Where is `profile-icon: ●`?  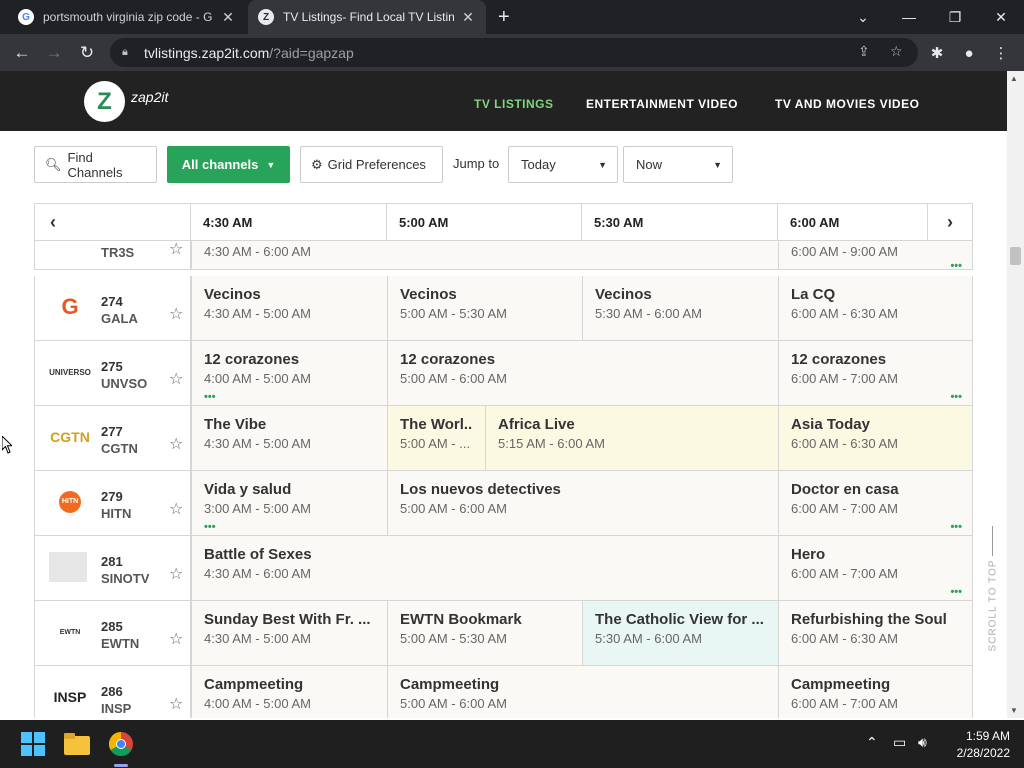
profile-icon: ● is located at coordinates (969, 53).